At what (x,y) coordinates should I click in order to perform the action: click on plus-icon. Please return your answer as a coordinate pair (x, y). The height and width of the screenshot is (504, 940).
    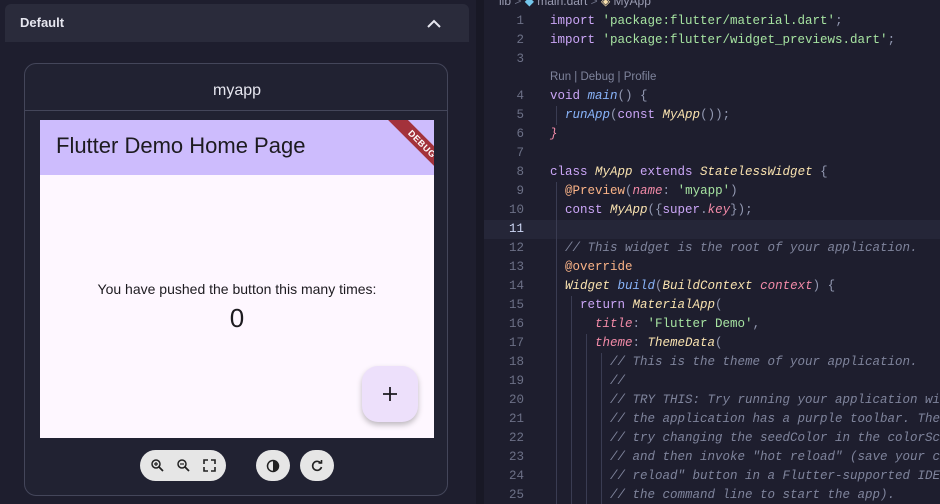
    Looking at the image, I should click on (390, 394).